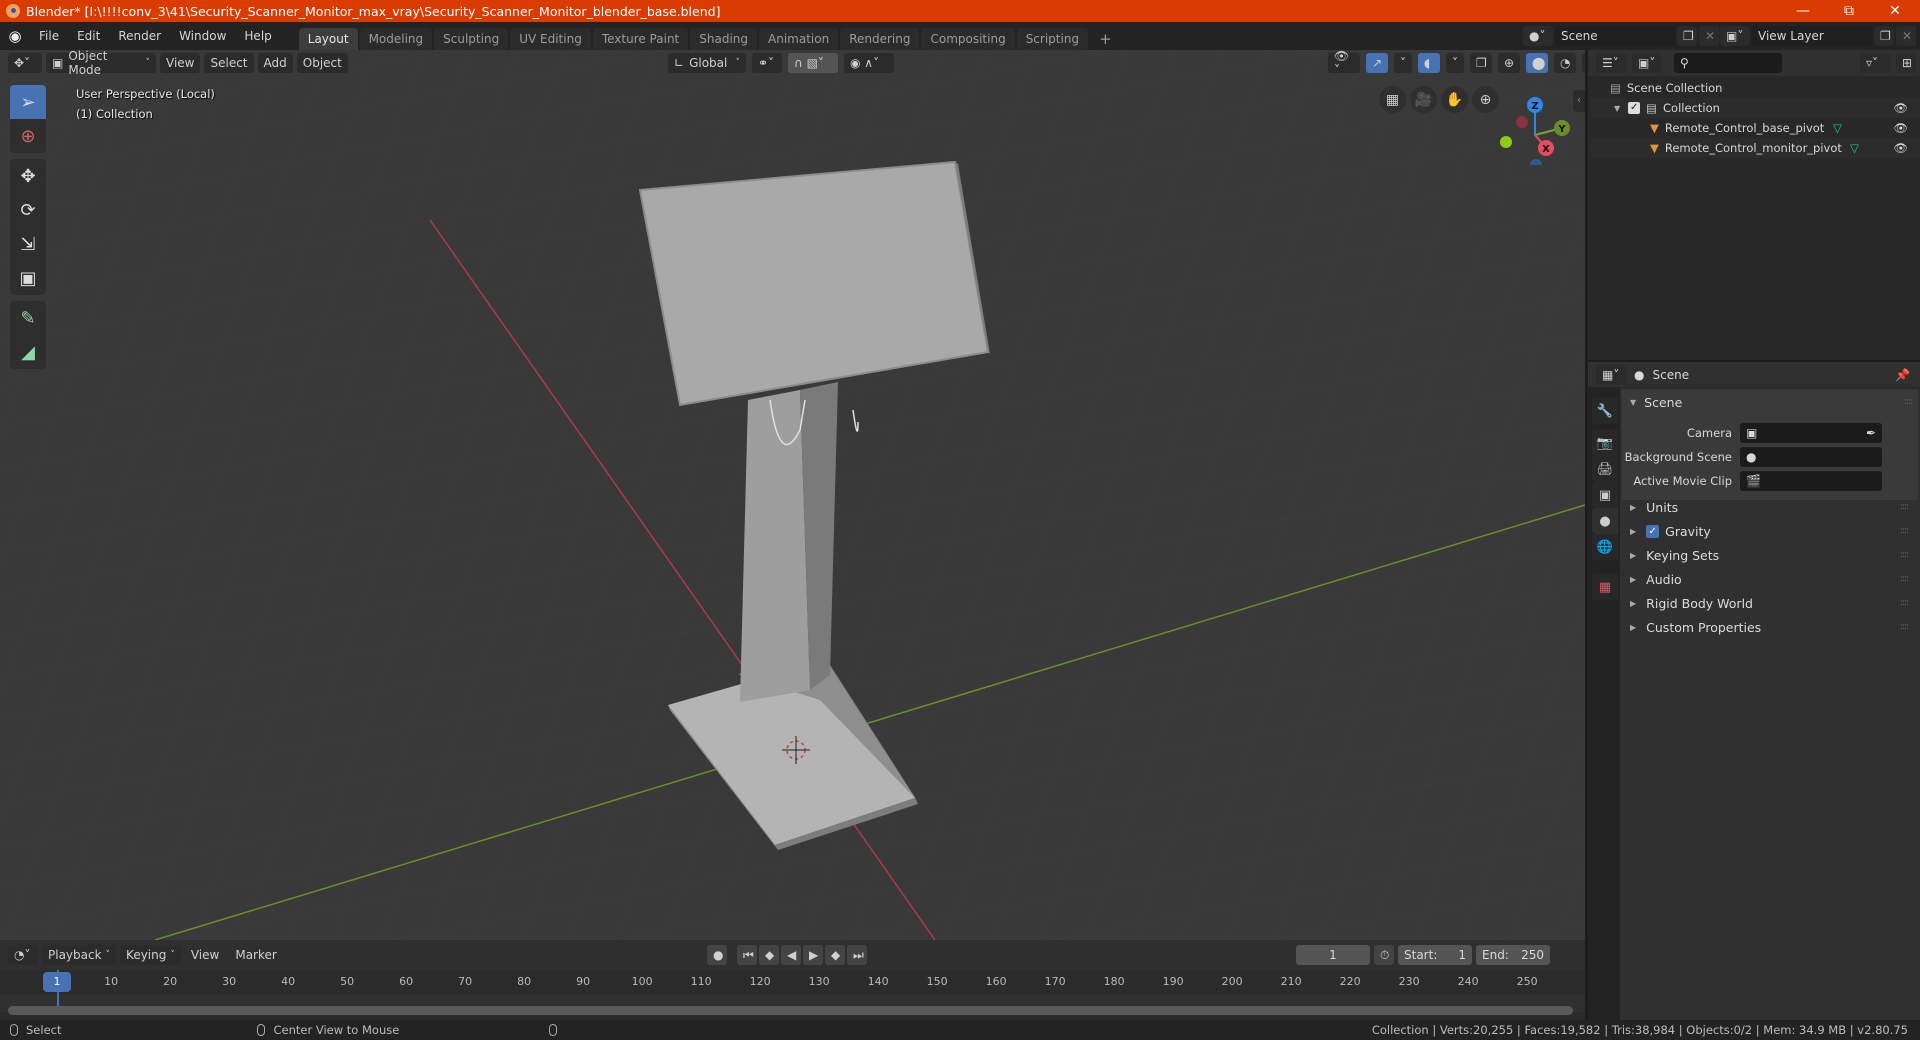 The image size is (1920, 1040). Describe the element at coordinates (799, 39) in the screenshot. I see `tab-animation: Animation` at that location.